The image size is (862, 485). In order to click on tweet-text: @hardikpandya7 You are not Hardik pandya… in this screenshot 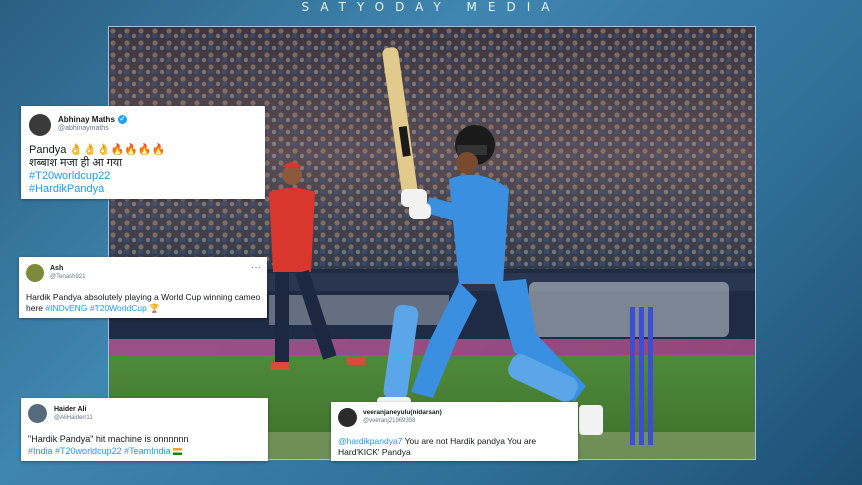, I will do `click(456, 447)`.